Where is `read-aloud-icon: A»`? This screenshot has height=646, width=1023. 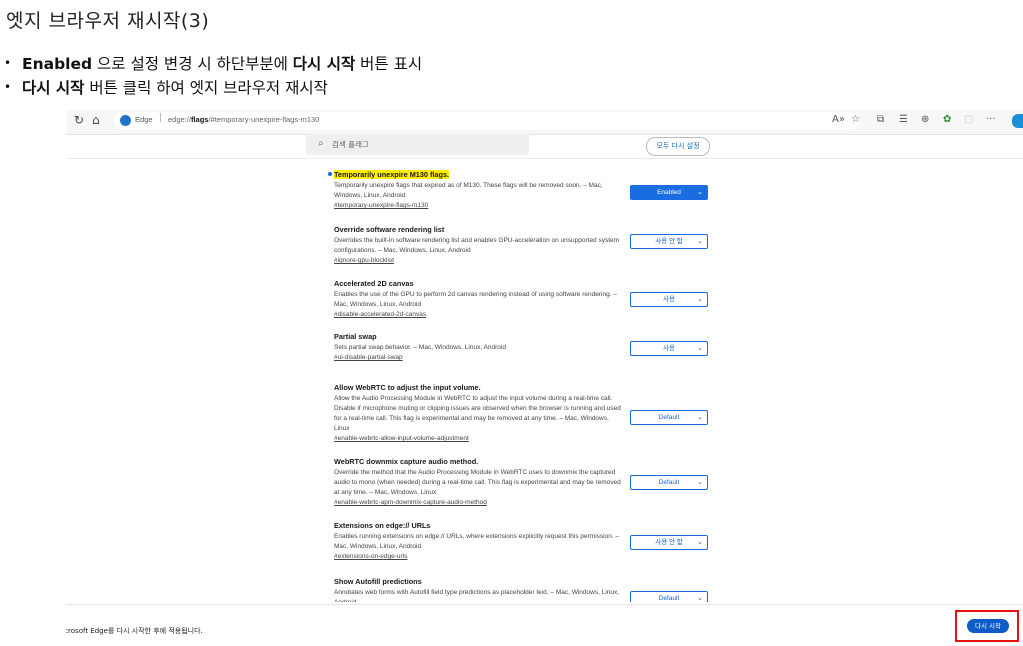 read-aloud-icon: A» is located at coordinates (838, 119).